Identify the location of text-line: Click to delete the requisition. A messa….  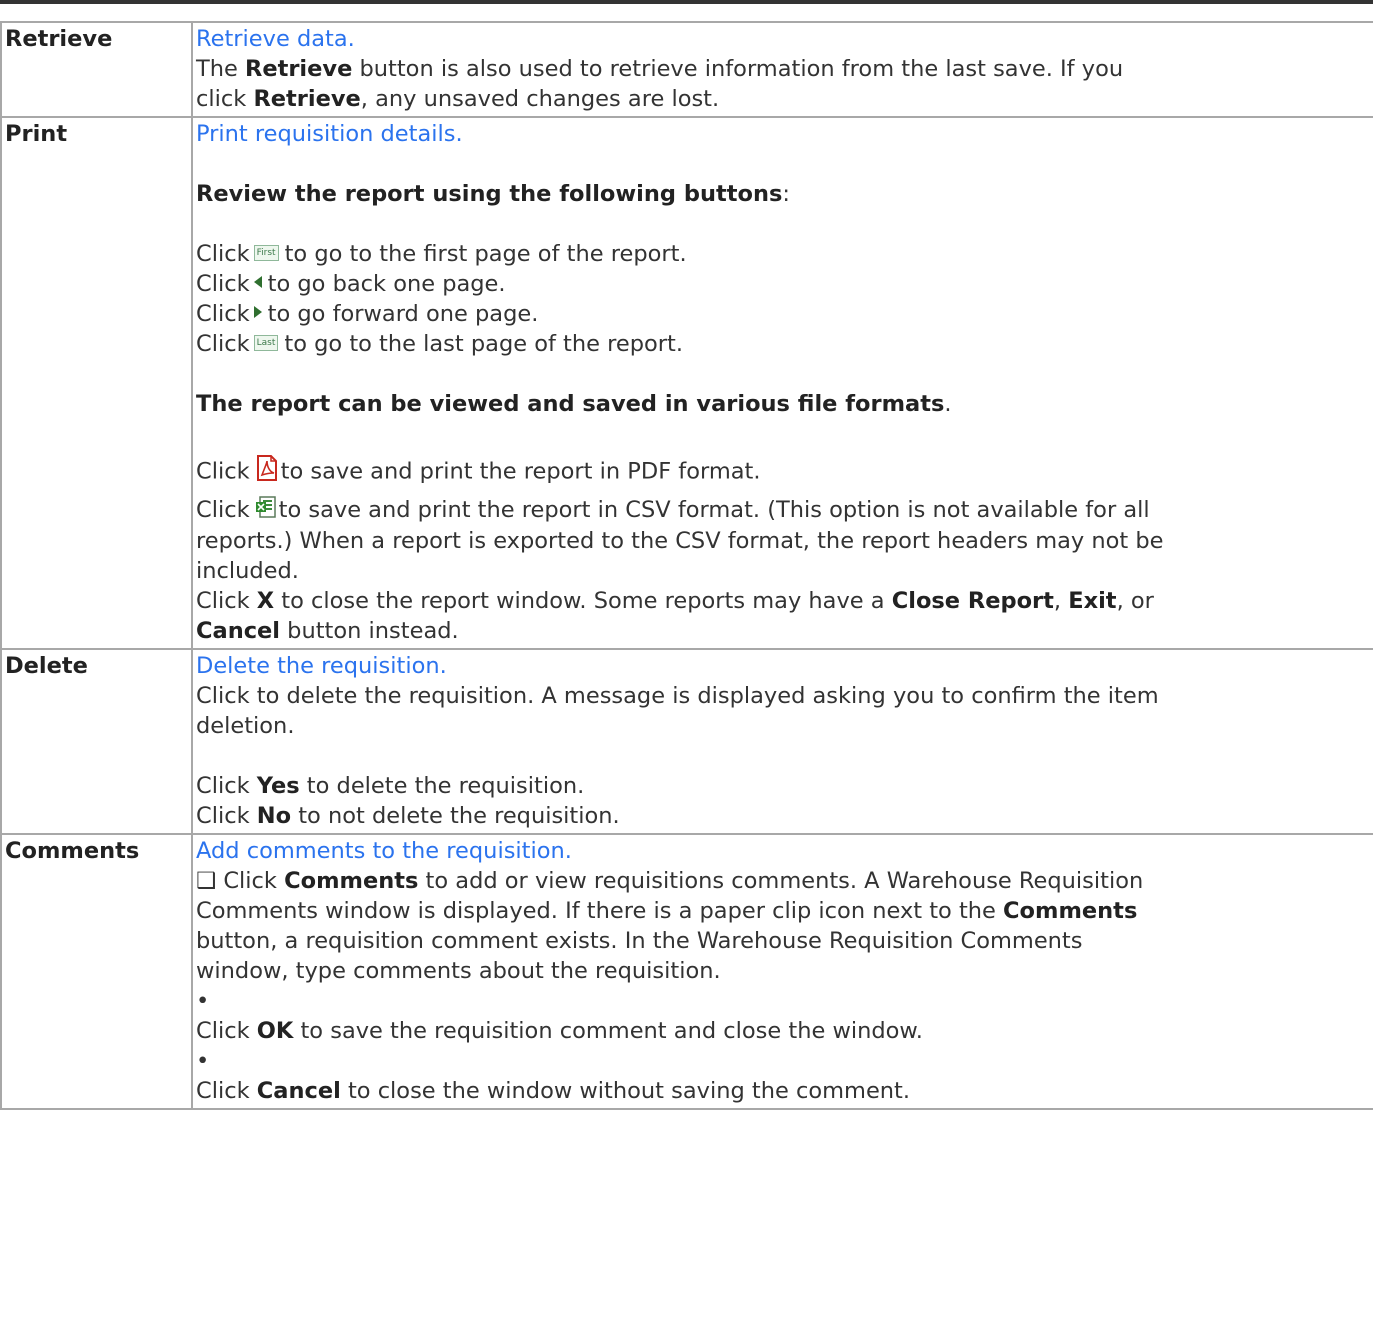
(677, 695).